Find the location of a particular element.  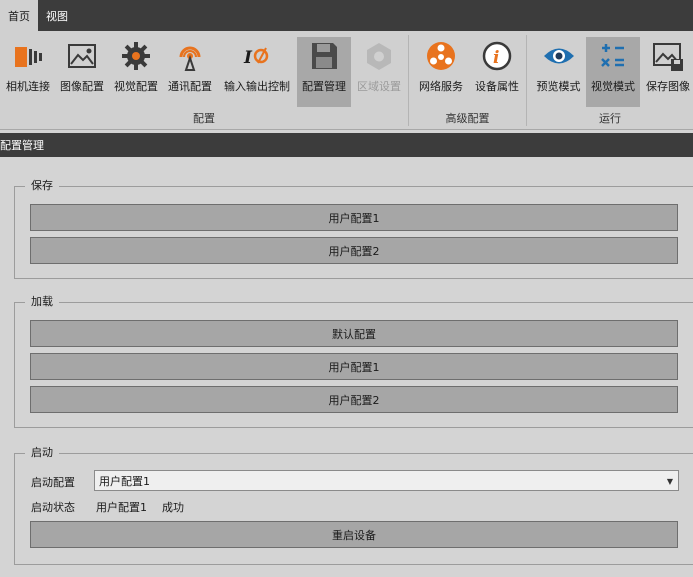

region-settings-button: 区域设置 is located at coordinates (379, 72).